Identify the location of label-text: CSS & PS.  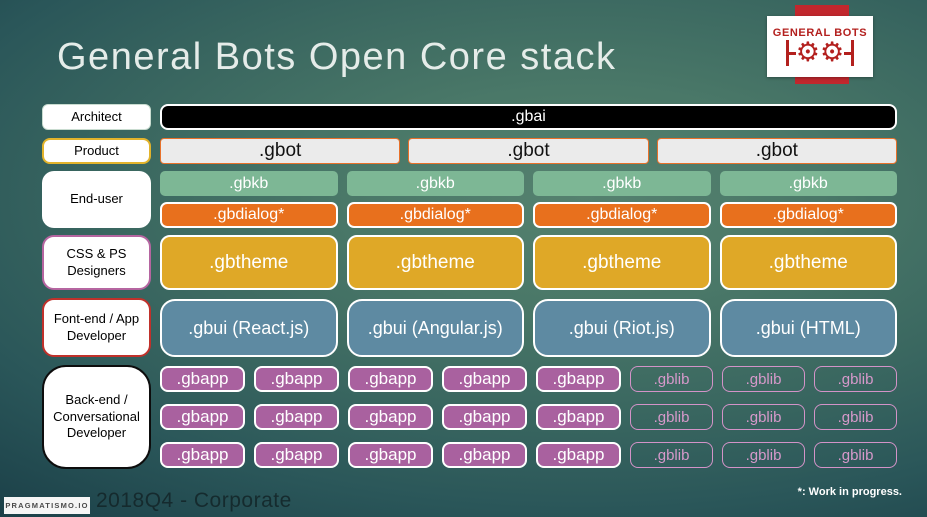
(96, 253).